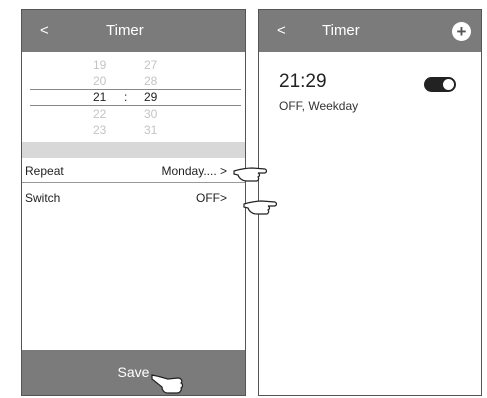 This screenshot has height=398, width=487. Describe the element at coordinates (133, 65) in the screenshot. I see `picker-row: 19 27` at that location.